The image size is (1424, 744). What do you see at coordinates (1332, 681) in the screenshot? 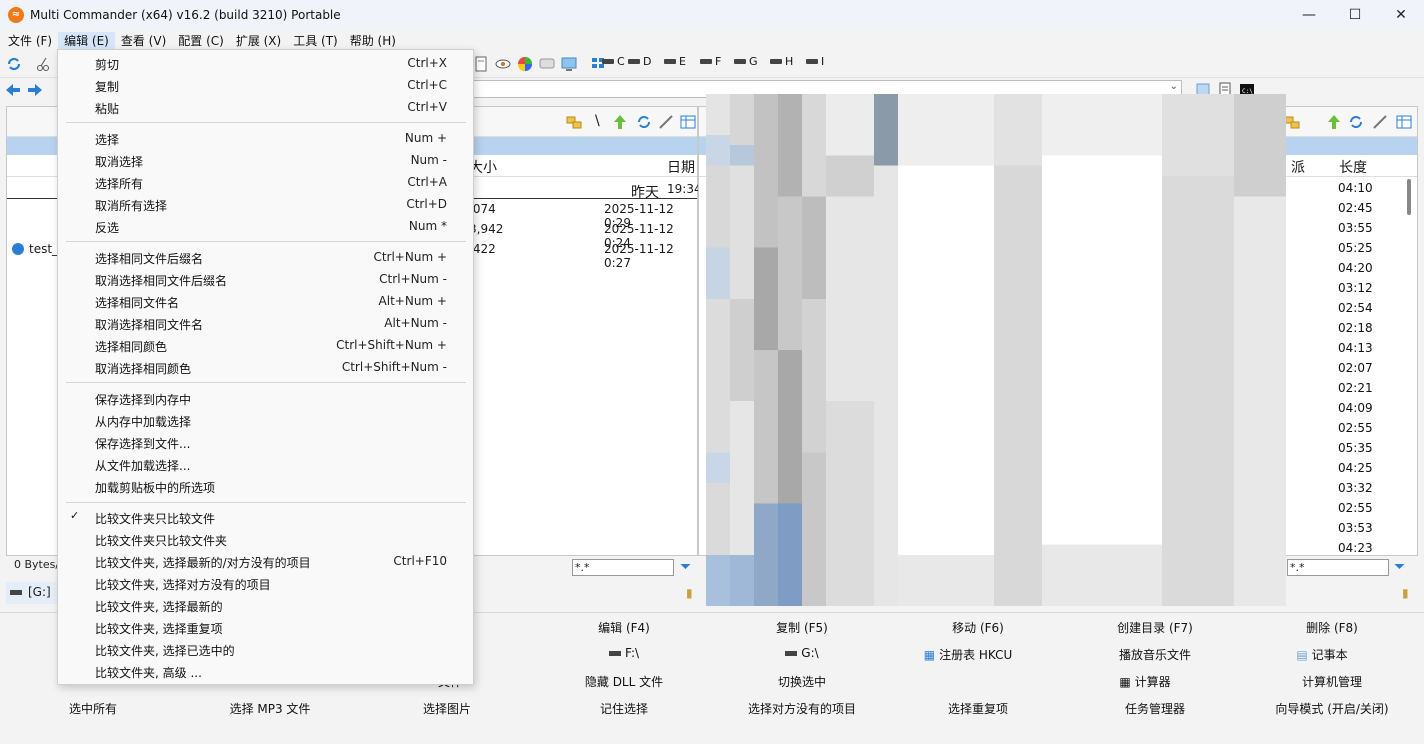
I see `computer-management-button: 计算机管理` at bounding box center [1332, 681].